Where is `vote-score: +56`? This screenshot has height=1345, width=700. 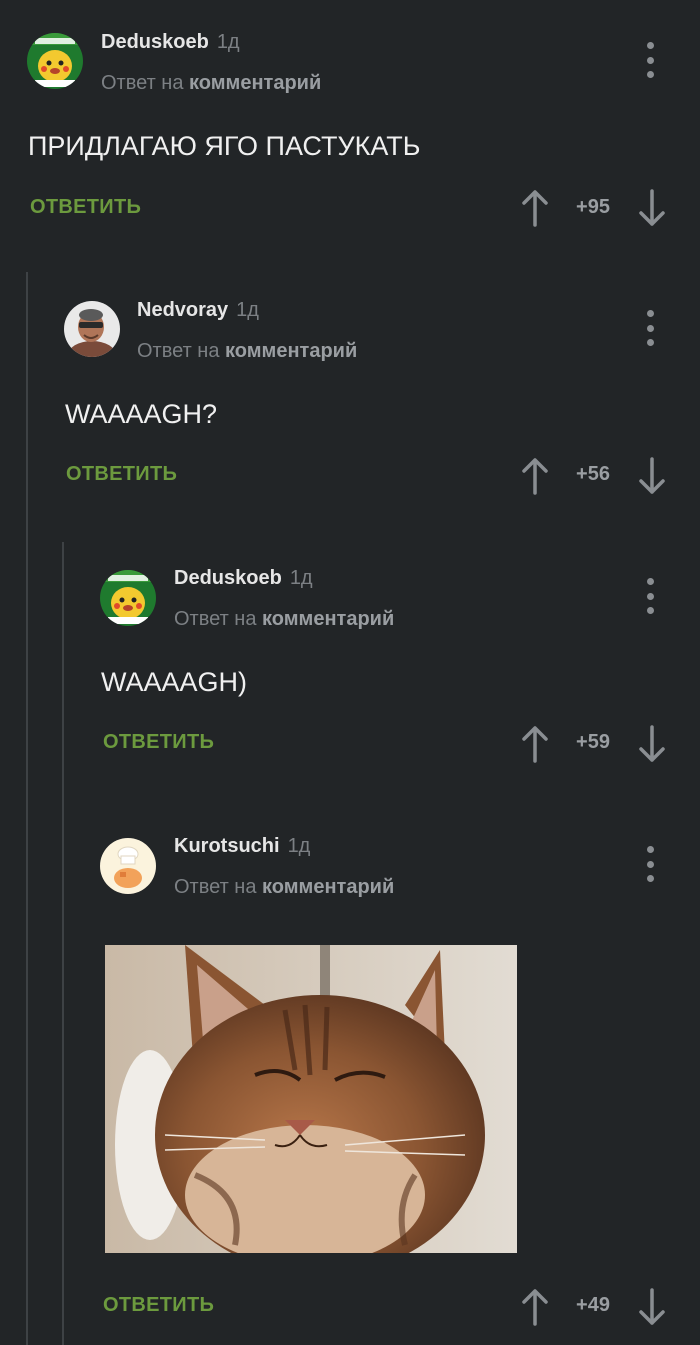
vote-score: +56 is located at coordinates (593, 474).